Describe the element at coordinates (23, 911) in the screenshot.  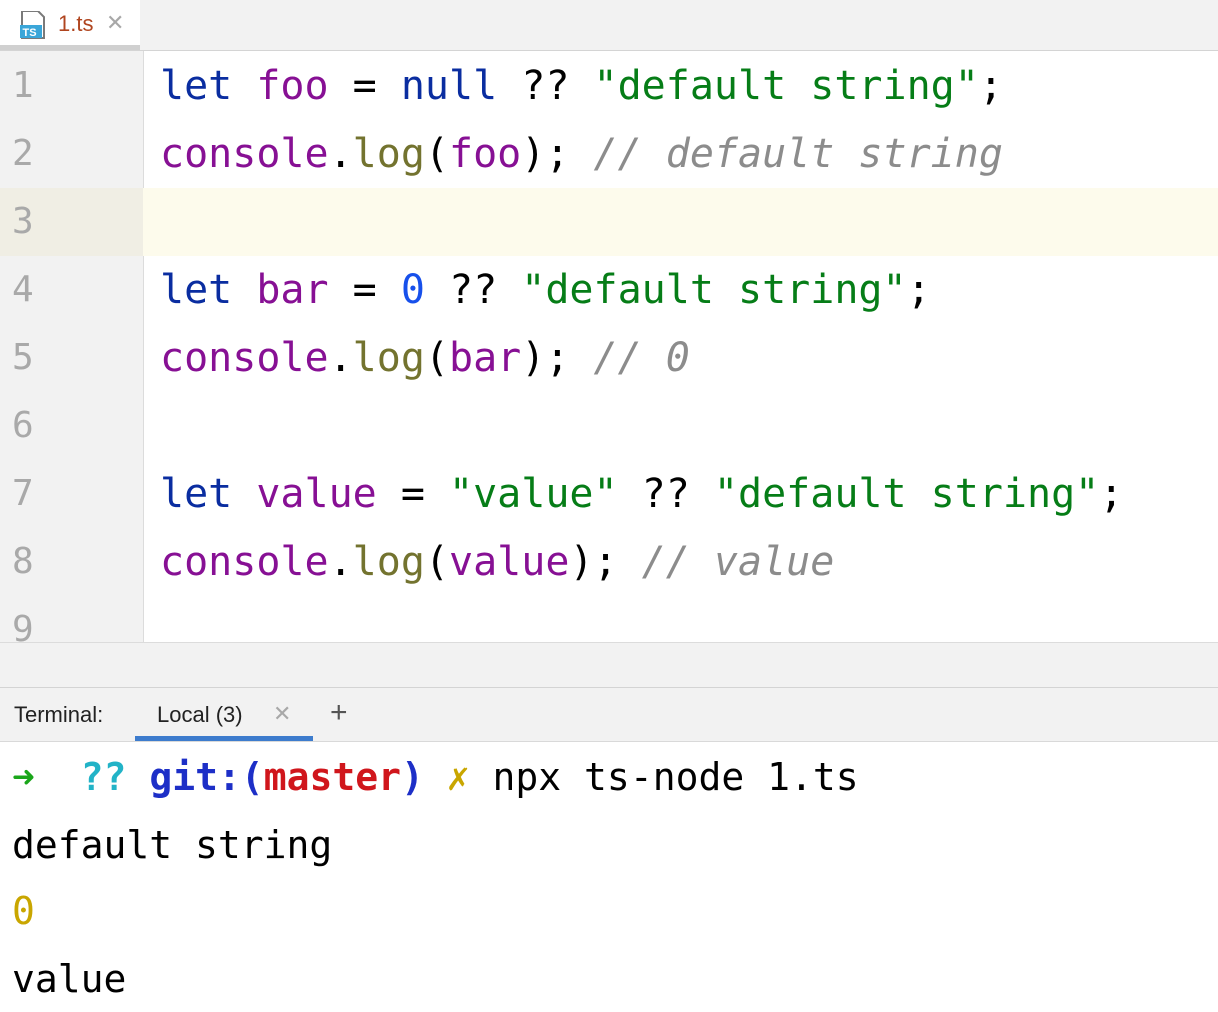
I see `terminal-output-line: 0` at that location.